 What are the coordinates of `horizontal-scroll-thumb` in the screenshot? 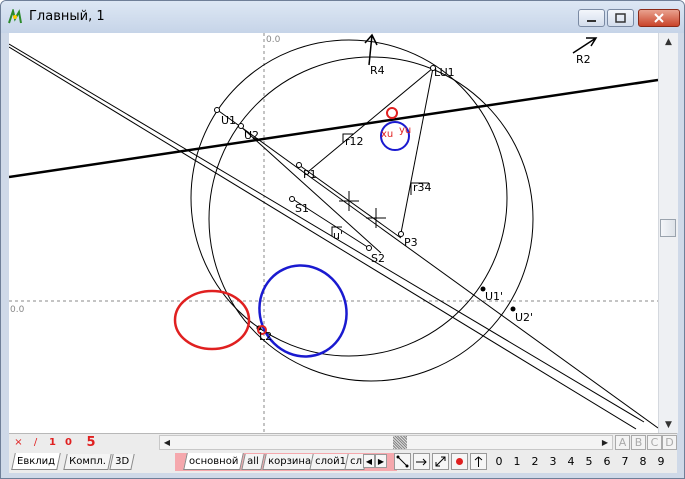 It's located at (400, 442).